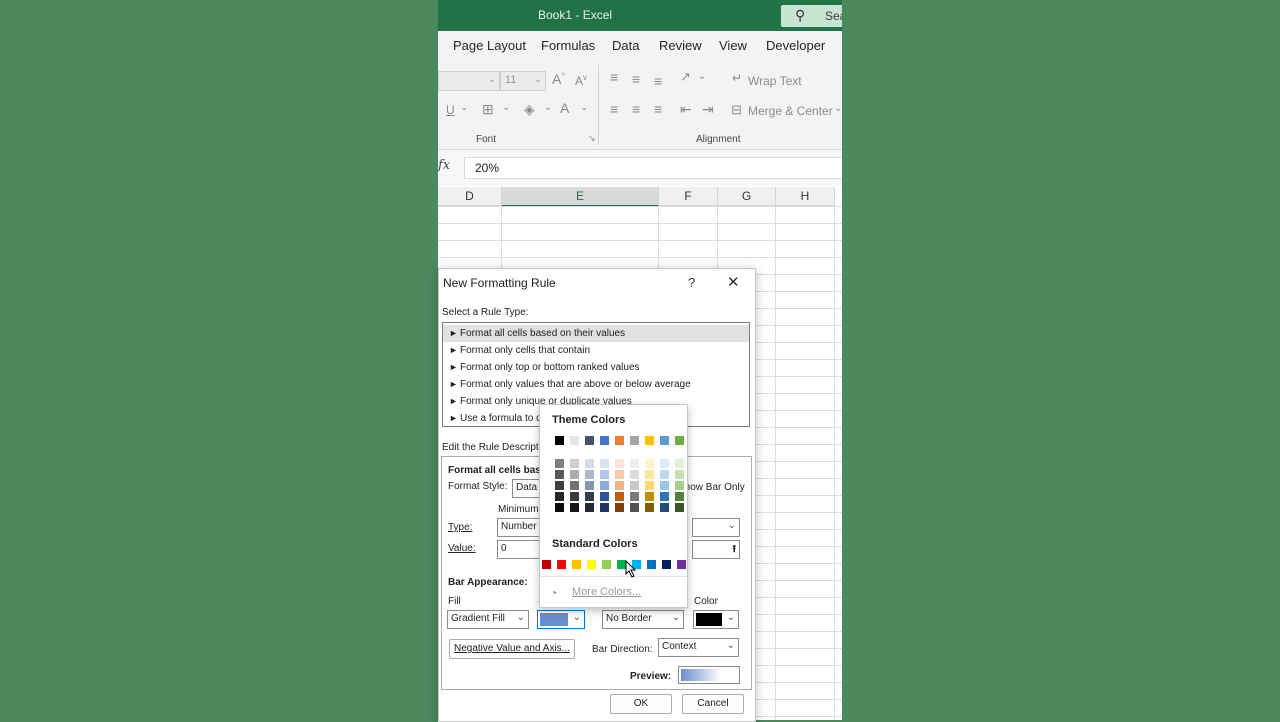 This screenshot has height=722, width=1280. I want to click on merge-dropdown-icon: ⌄, so click(838, 108).